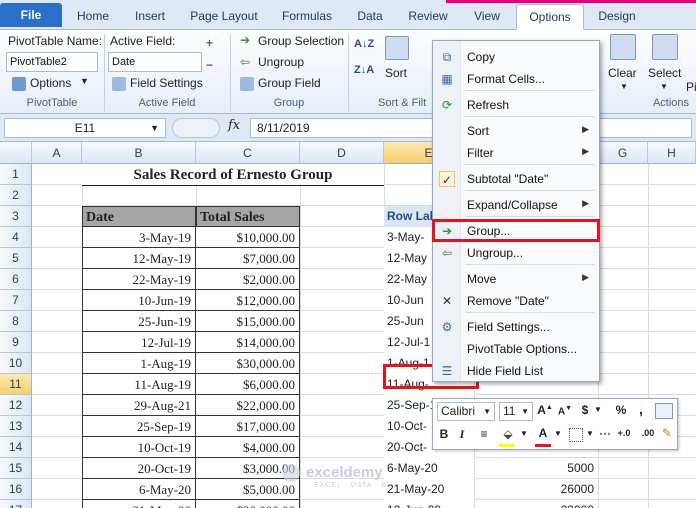 The image size is (696, 508). Describe the element at coordinates (524, 433) in the screenshot. I see `fill-color-dropdown-icon: ▼` at that location.